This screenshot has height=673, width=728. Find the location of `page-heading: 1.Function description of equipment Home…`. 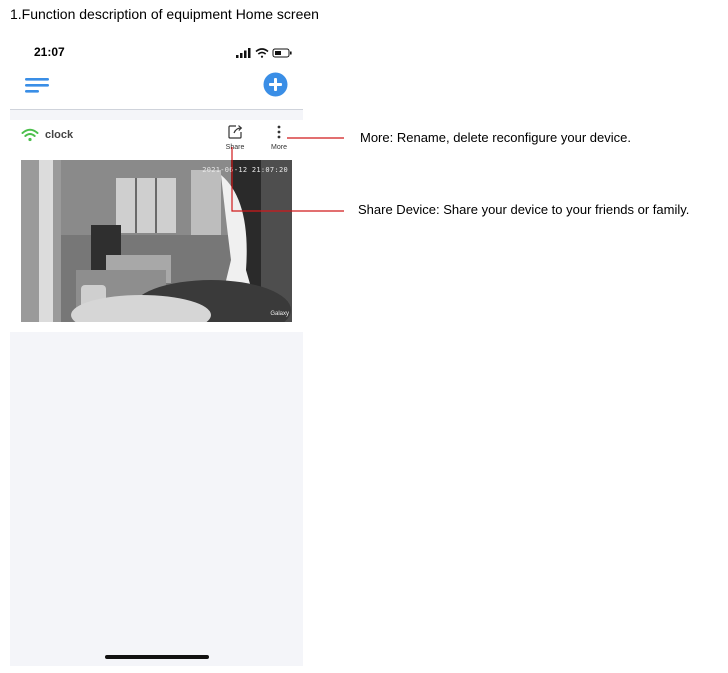

page-heading: 1.Function description of equipment Home… is located at coordinates (164, 14).